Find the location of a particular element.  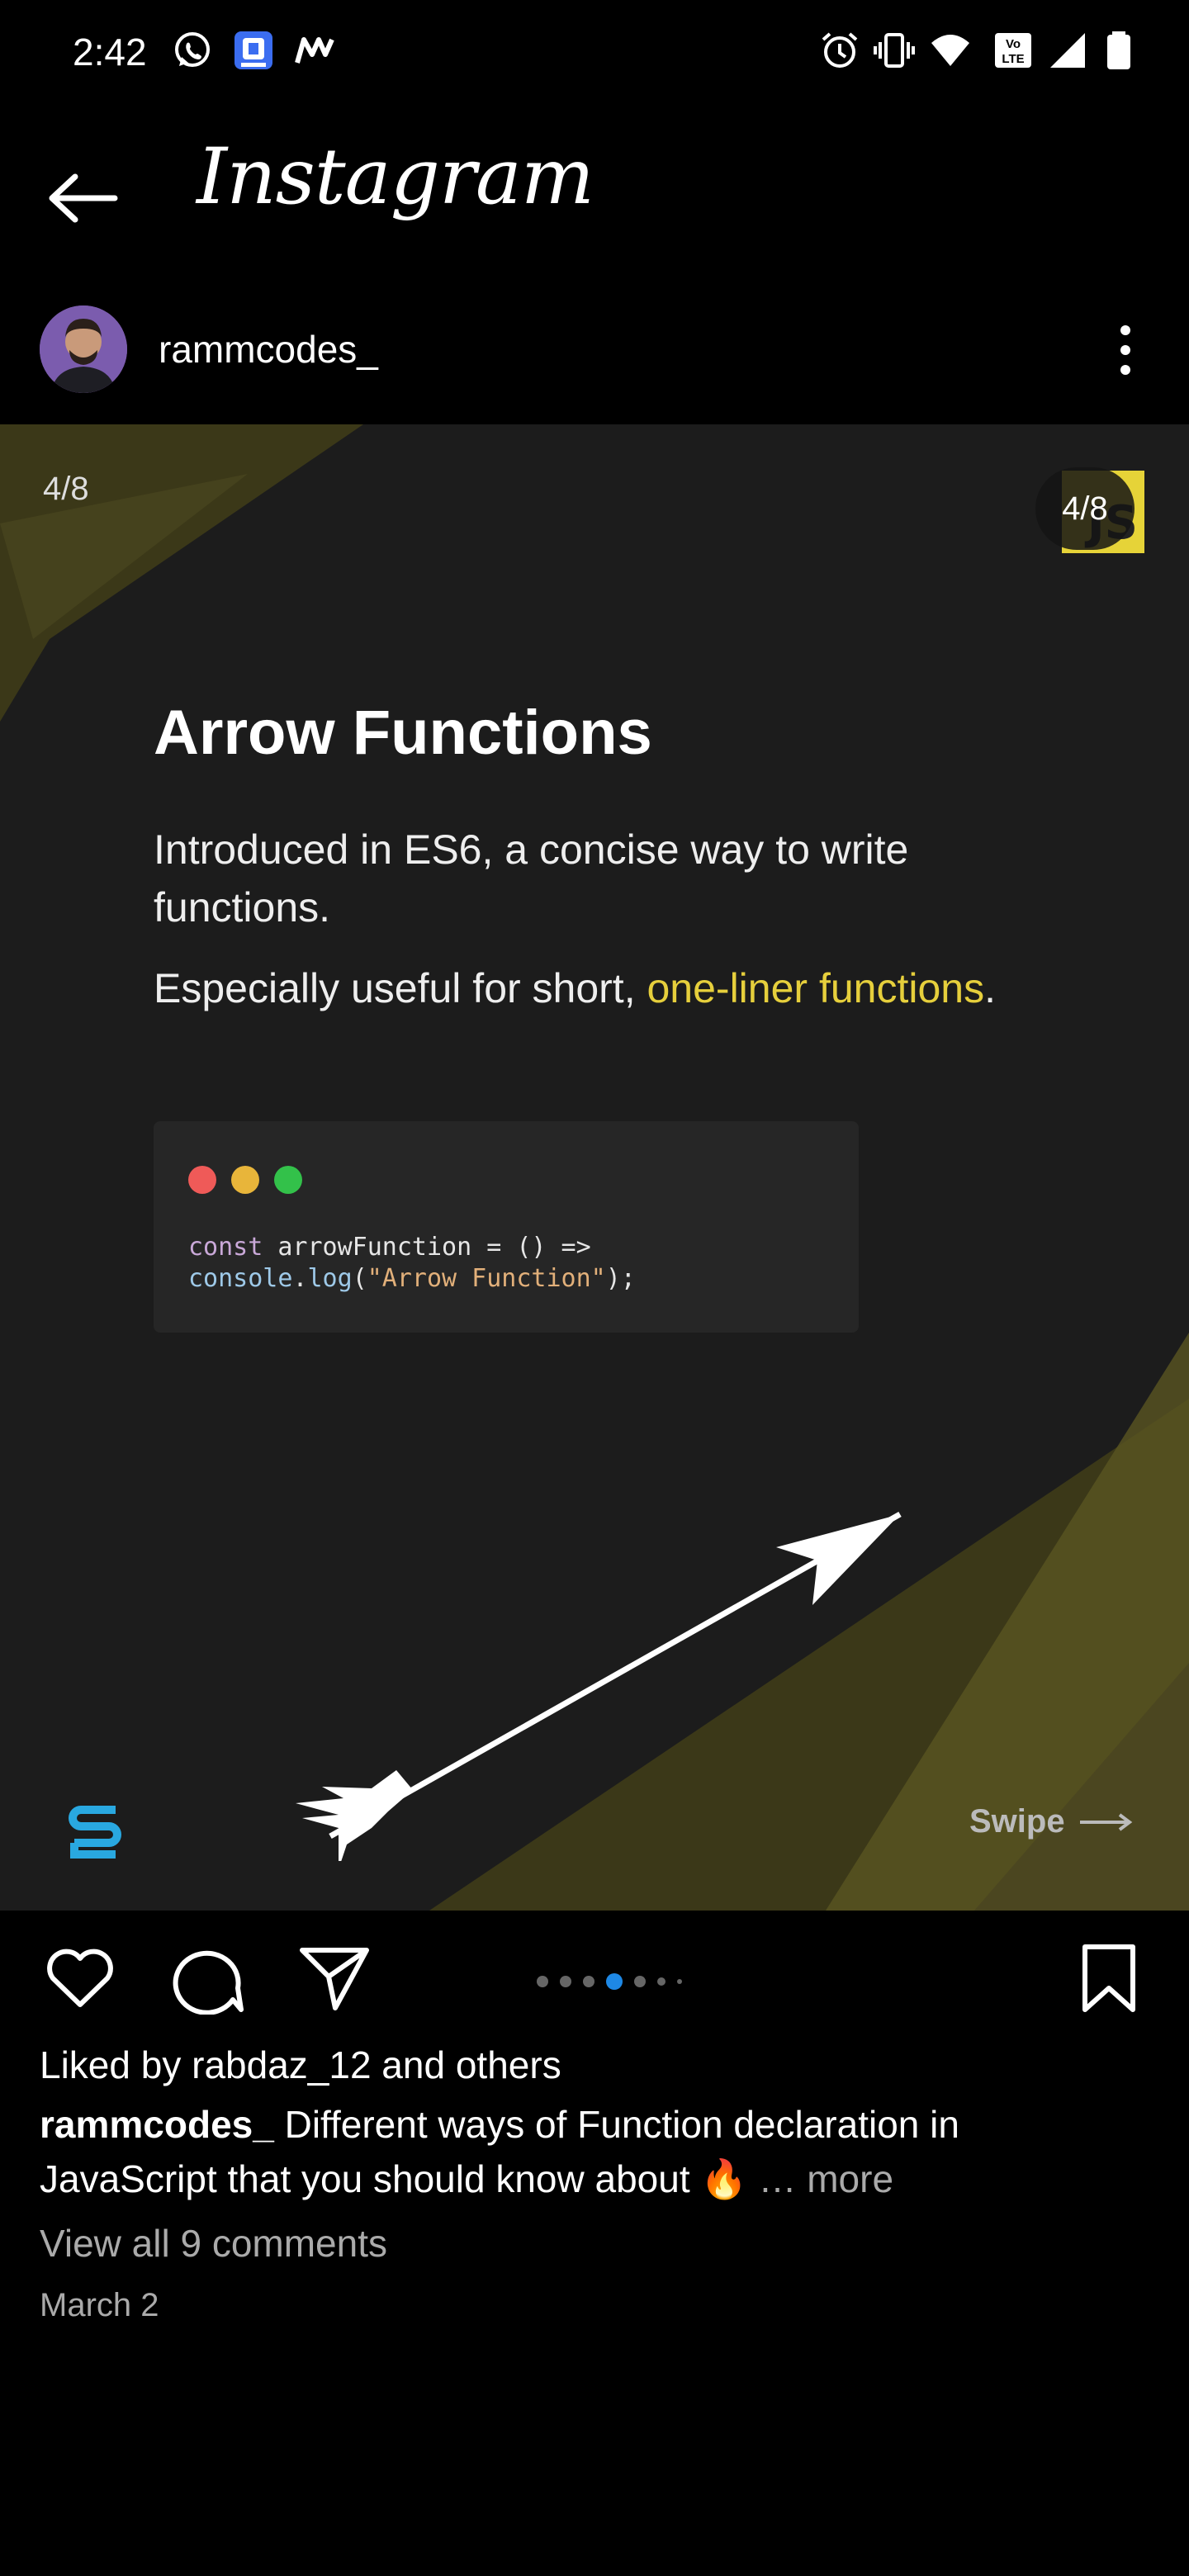

paragraph-text: Especially useful for short, is located at coordinates (400, 988).